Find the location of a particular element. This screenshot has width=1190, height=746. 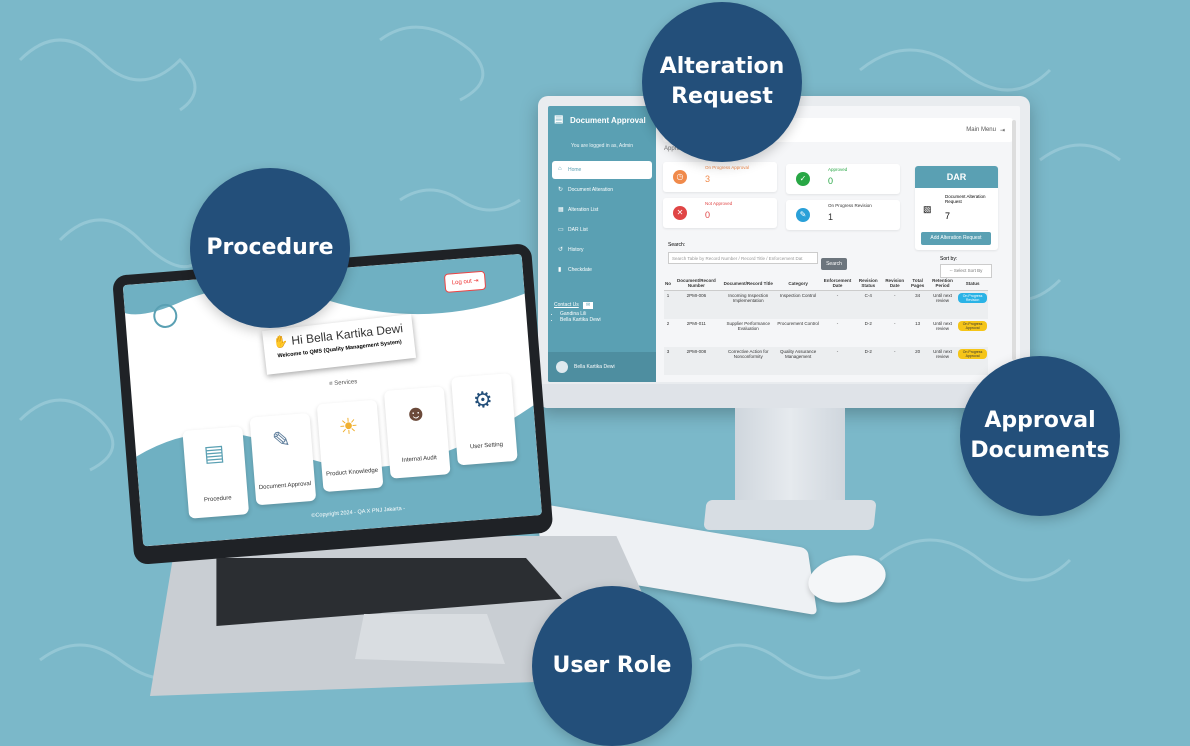

scrollbar is located at coordinates (1014, 240).